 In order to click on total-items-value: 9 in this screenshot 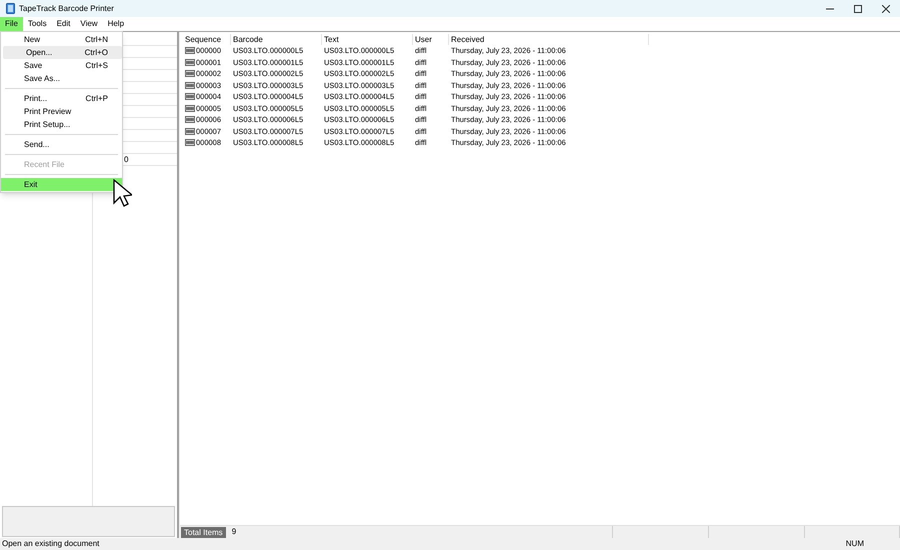, I will do `click(235, 532)`.